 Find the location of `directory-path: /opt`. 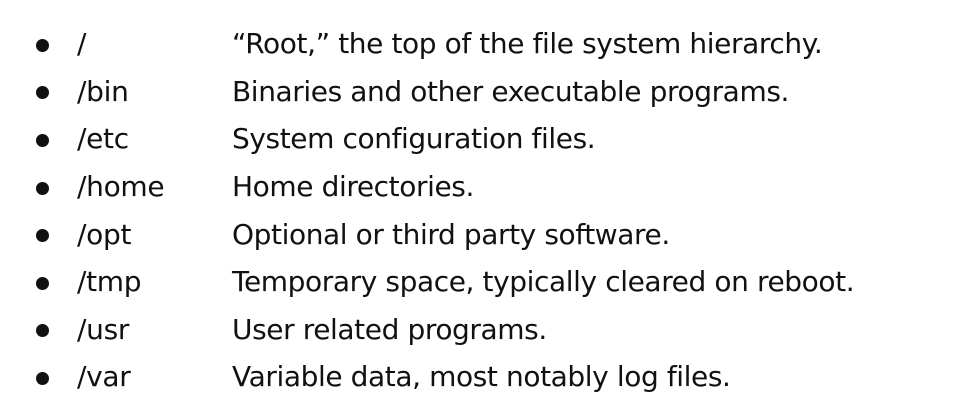

directory-path: /opt is located at coordinates (104, 234).